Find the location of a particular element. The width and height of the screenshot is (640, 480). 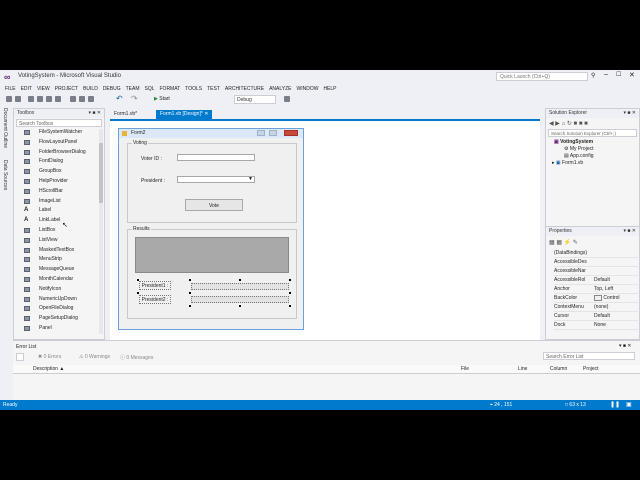

president2-label: President2 : is located at coordinates (155, 299).